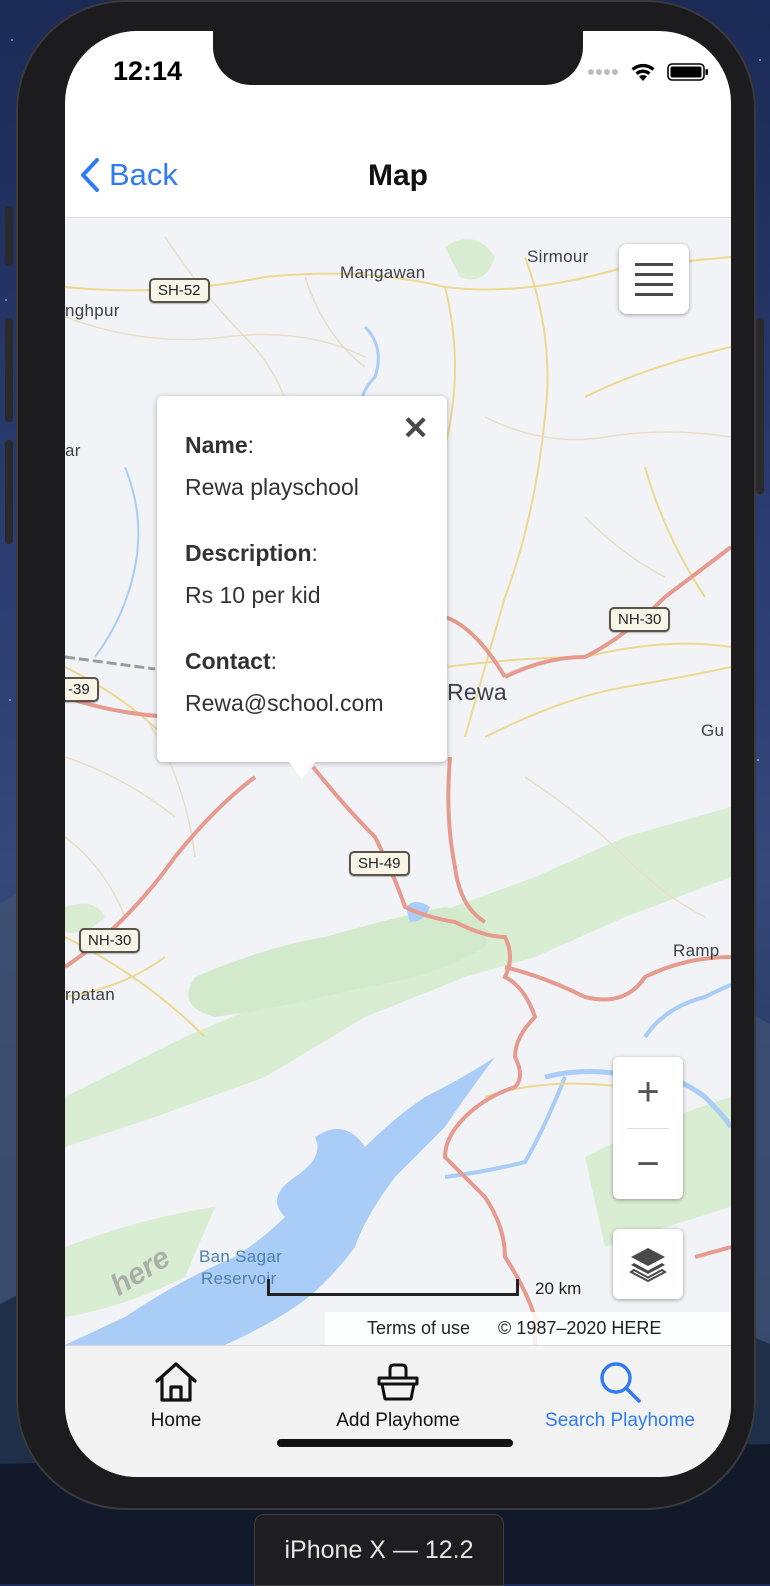 The height and width of the screenshot is (1586, 770). What do you see at coordinates (383, 272) in the screenshot?
I see `map-label-mangawan: Mangawan` at bounding box center [383, 272].